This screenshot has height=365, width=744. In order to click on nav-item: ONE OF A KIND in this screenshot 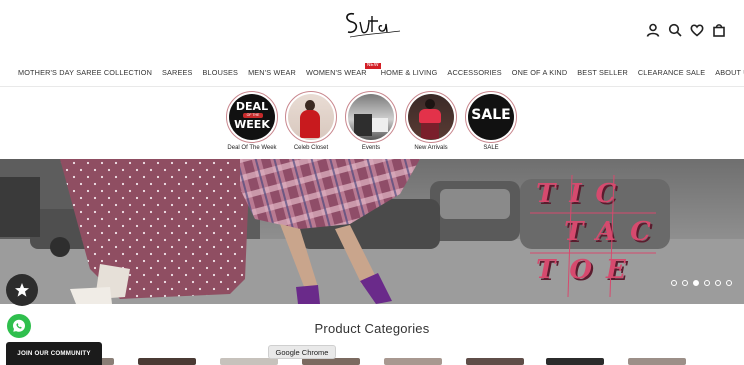, I will do `click(539, 73)`.